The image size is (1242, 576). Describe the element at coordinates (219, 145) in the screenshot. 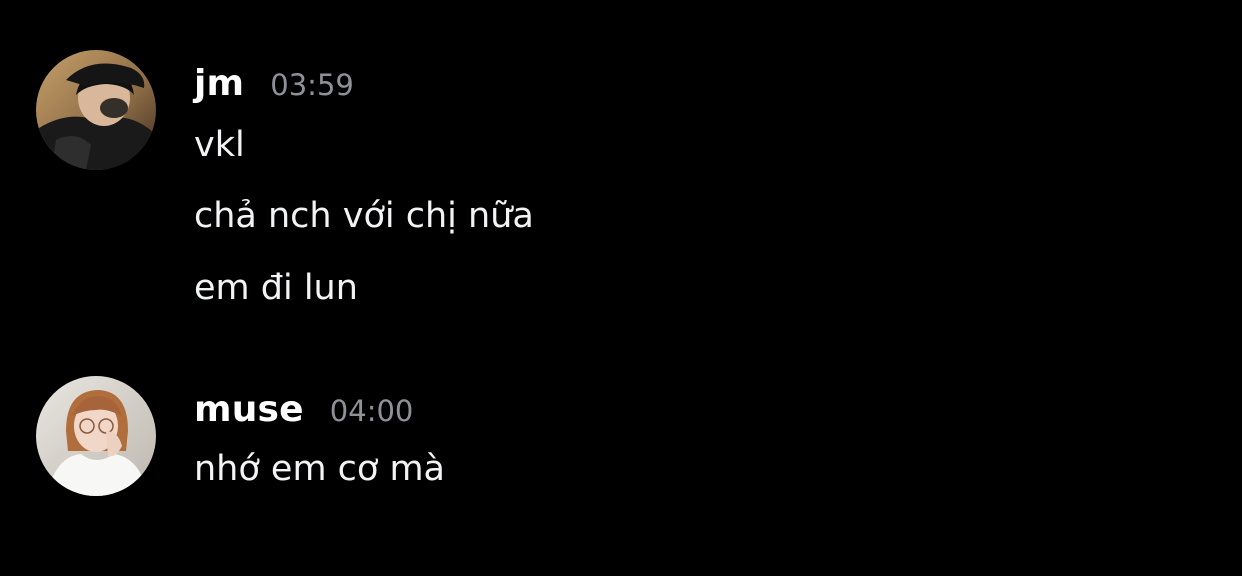

I see `message-text: vkl` at that location.